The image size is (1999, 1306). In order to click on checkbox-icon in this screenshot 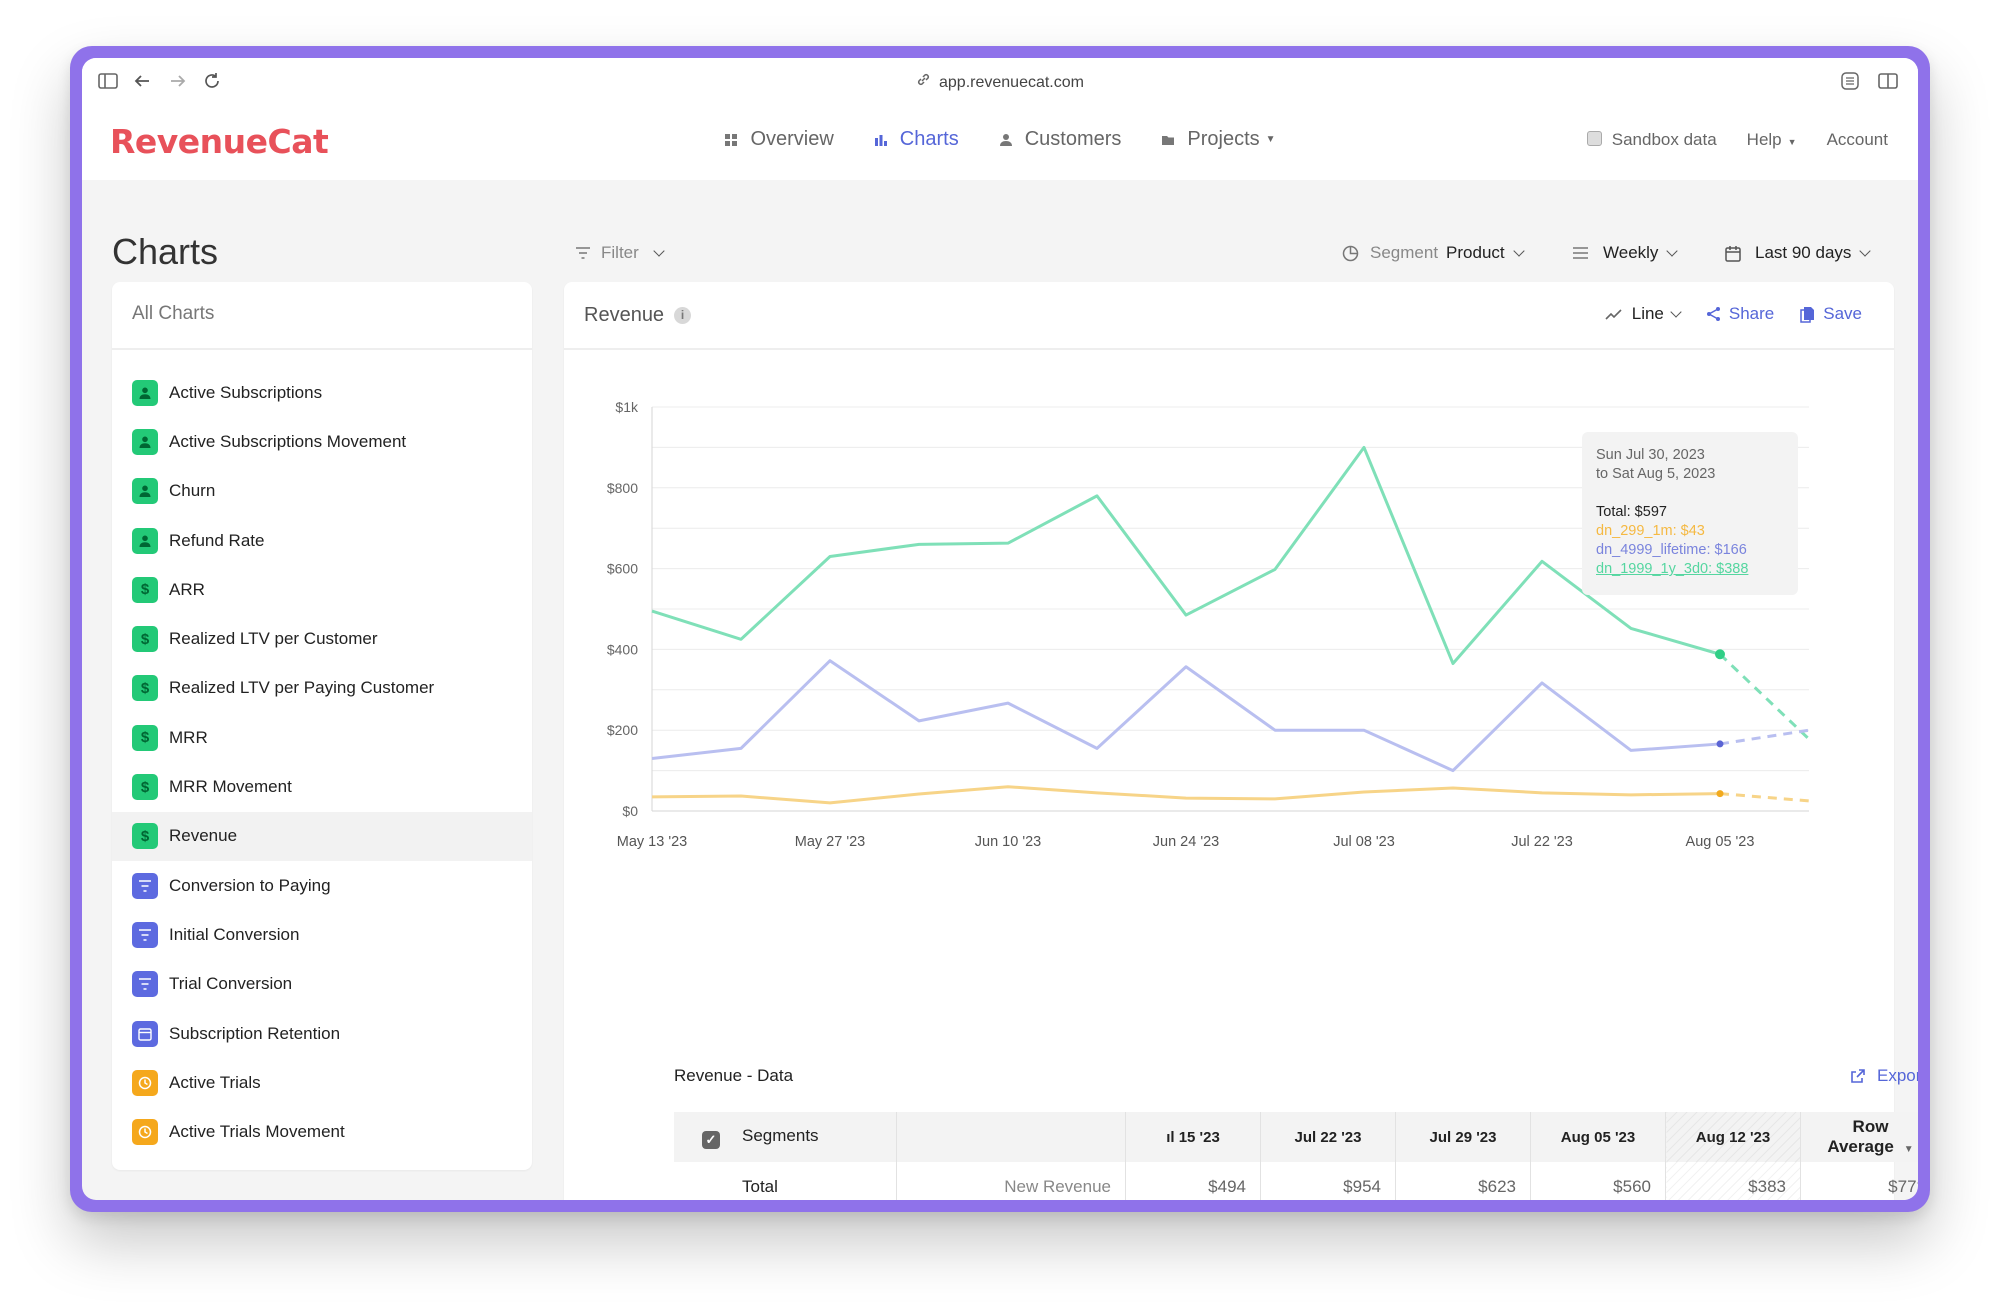, I will do `click(1594, 138)`.